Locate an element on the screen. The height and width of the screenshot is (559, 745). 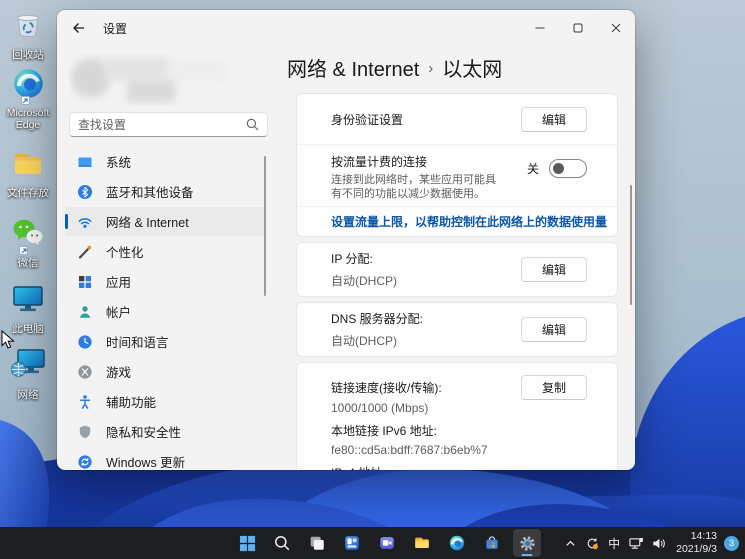
desktop-icon-label: 微信 is located at coordinates (28, 263).